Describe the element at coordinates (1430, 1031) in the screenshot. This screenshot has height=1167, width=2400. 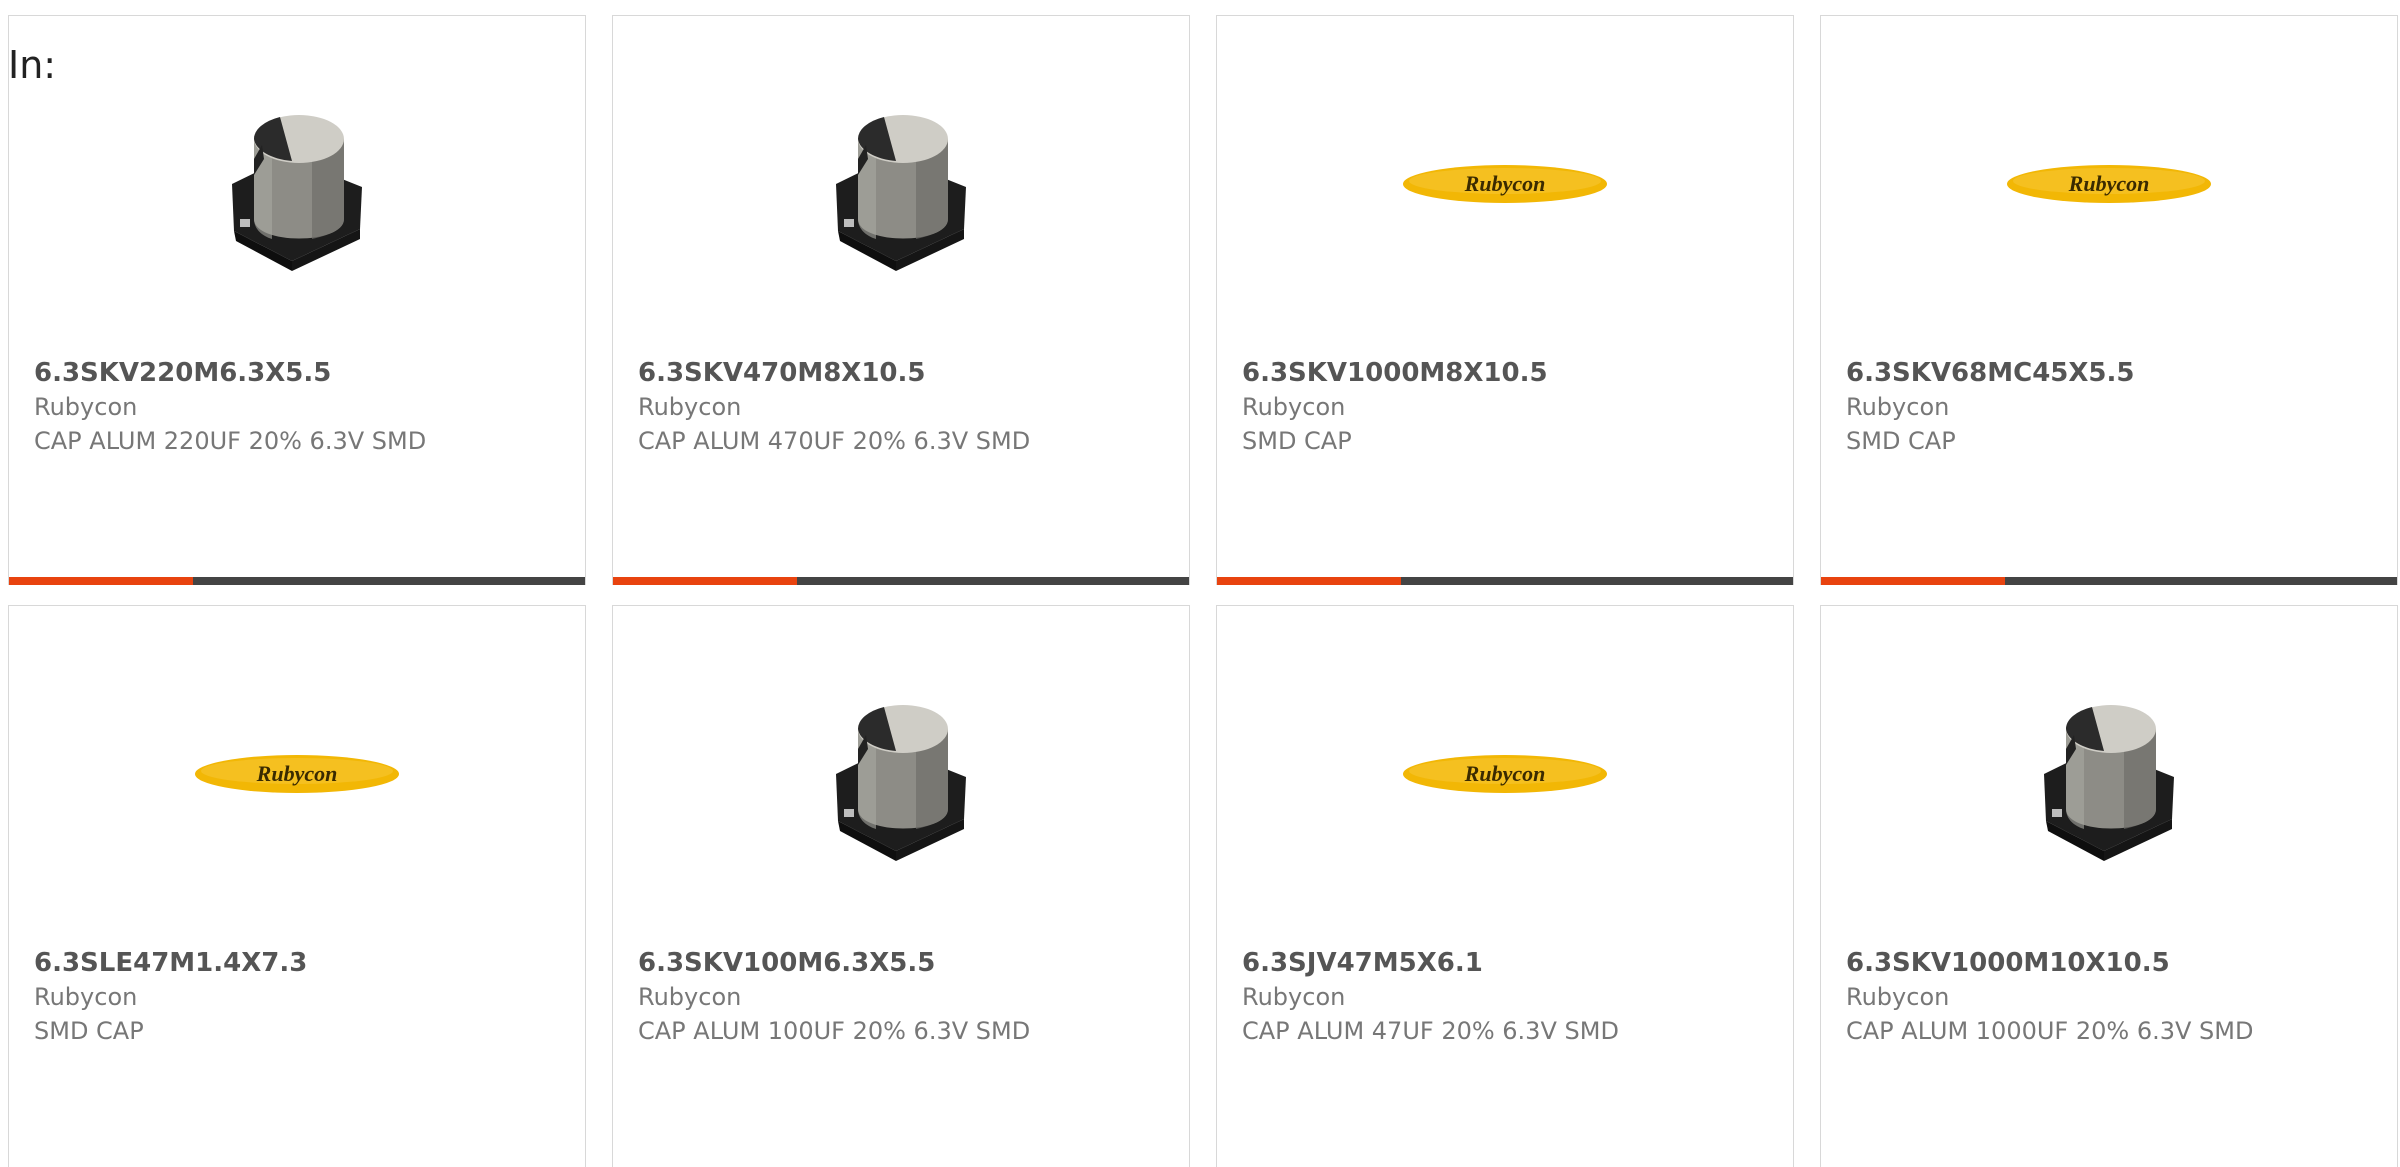
I see `product-description: CAP ALUM 47UF 20% 6.3V SMD` at that location.